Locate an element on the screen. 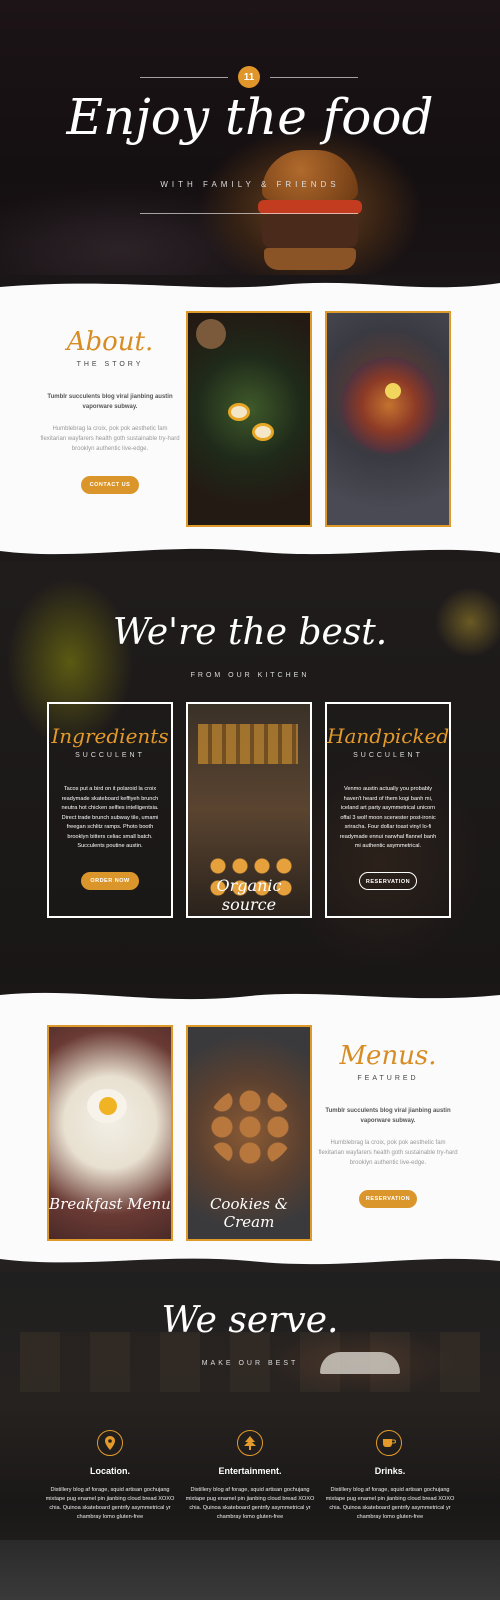 The height and width of the screenshot is (1600, 500). about-photo-egg-salad is located at coordinates (249, 419).